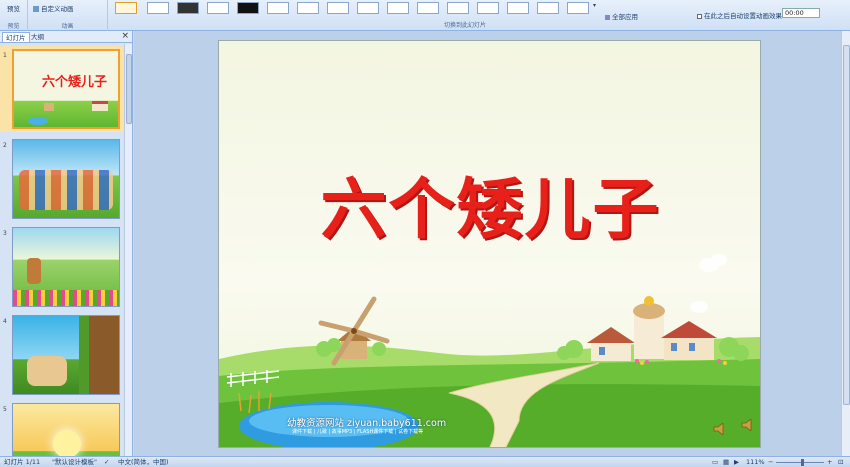 This screenshot has width=850, height=467. Describe the element at coordinates (129, 89) in the screenshot. I see `pane-scroll-thumb` at that location.